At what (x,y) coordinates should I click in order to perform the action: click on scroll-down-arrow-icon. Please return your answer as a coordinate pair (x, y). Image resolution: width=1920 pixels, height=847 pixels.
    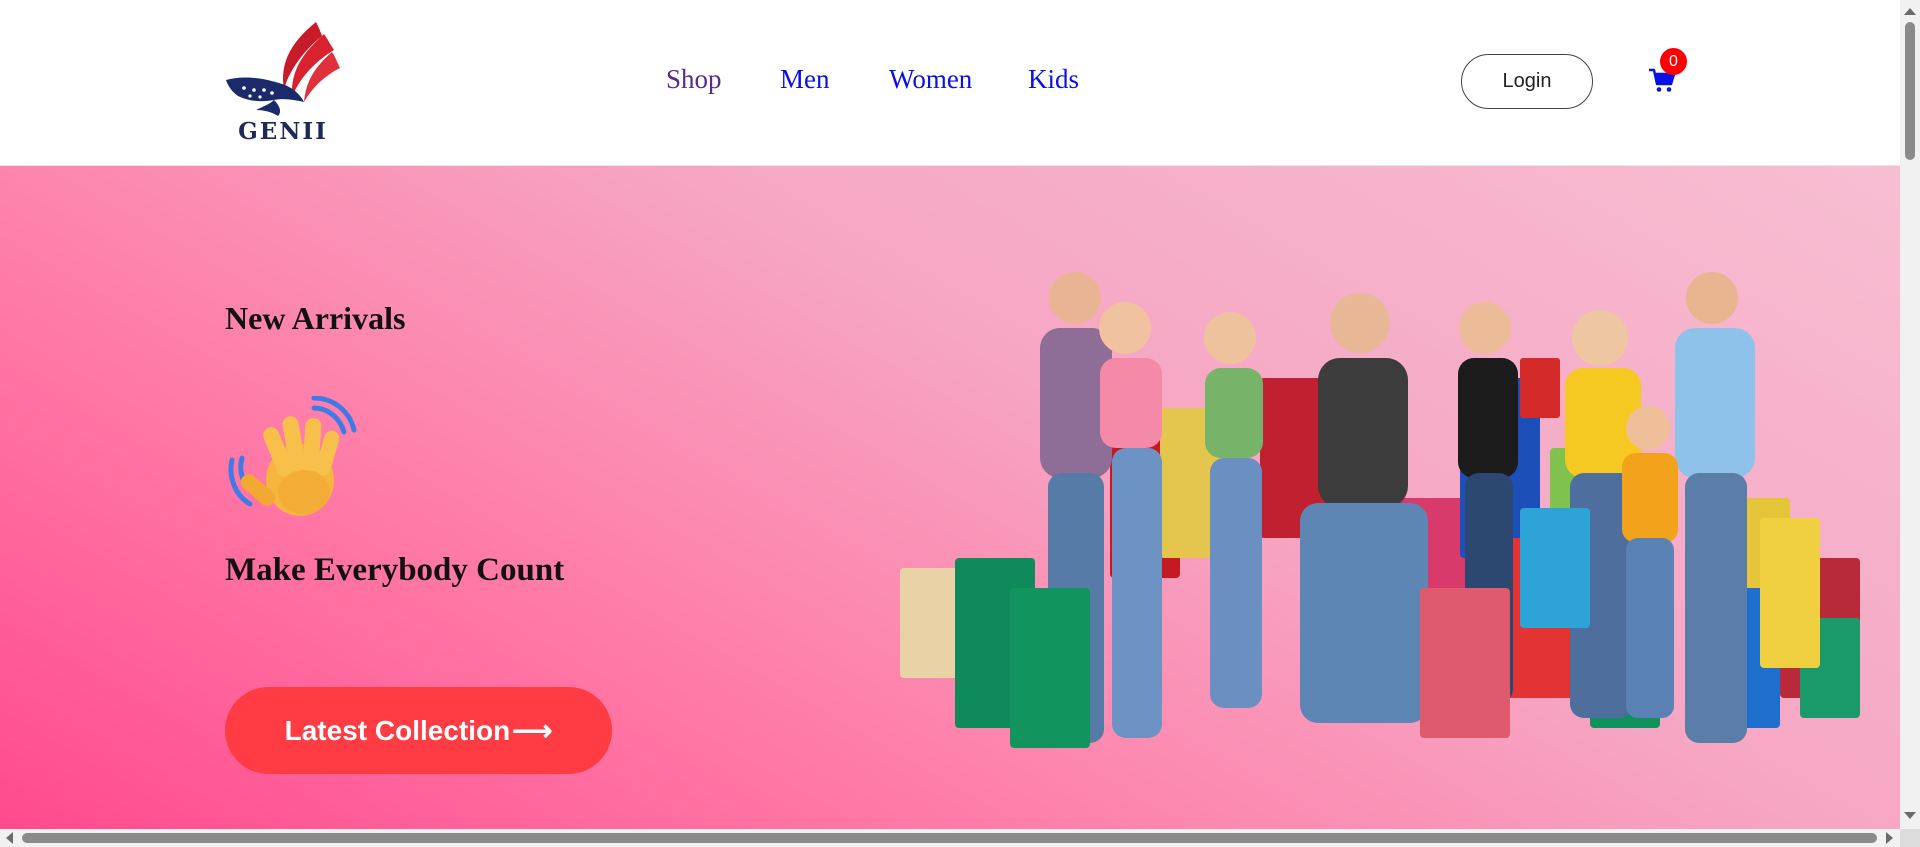
    Looking at the image, I should click on (1910, 815).